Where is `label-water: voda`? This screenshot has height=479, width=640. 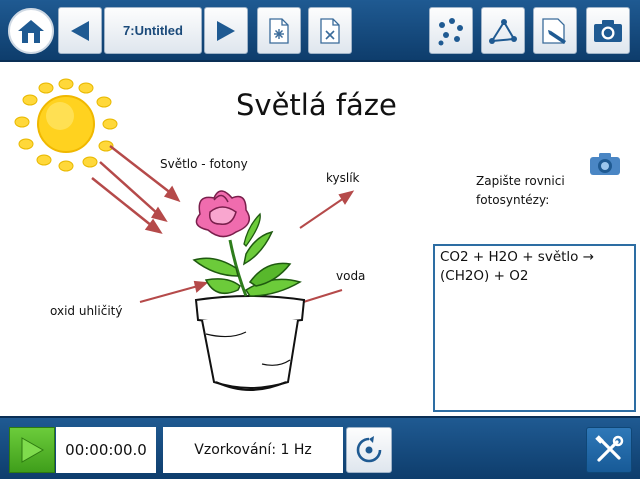
label-water: voda is located at coordinates (351, 276).